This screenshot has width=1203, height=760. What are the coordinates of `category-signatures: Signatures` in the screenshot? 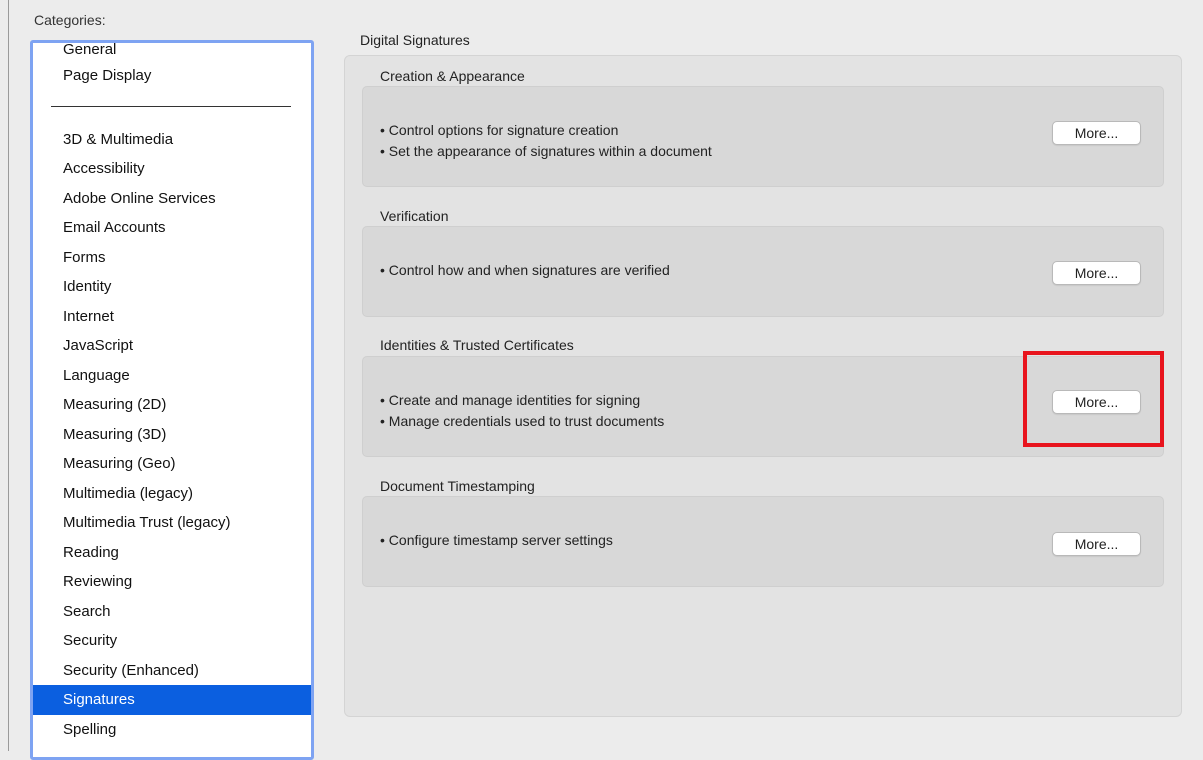 It's located at (172, 700).